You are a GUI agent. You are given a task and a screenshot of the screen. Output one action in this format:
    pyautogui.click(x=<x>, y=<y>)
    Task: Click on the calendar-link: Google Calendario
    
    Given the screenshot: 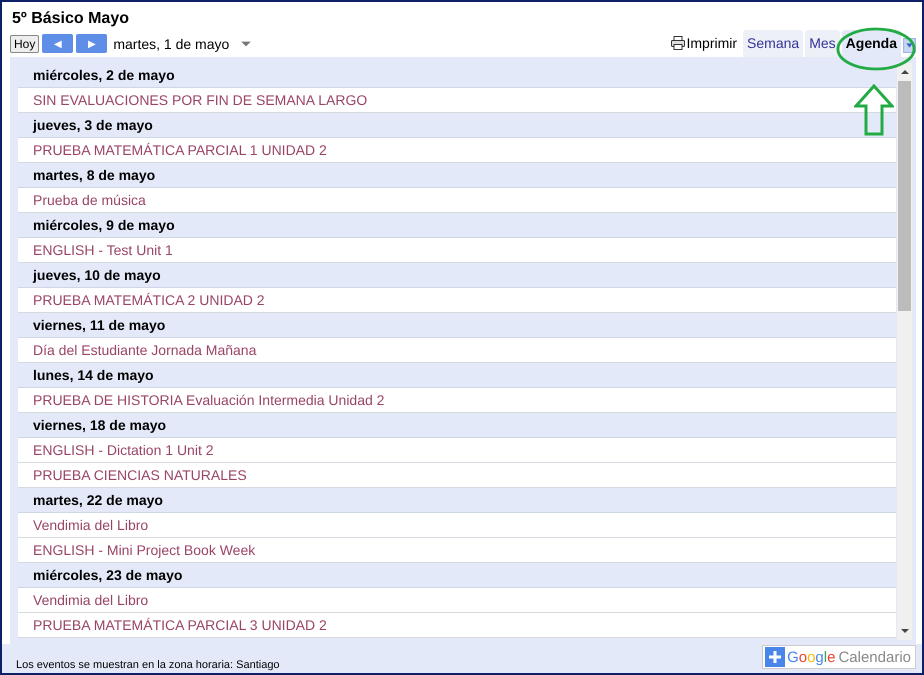 What is the action you would take?
    pyautogui.click(x=839, y=657)
    